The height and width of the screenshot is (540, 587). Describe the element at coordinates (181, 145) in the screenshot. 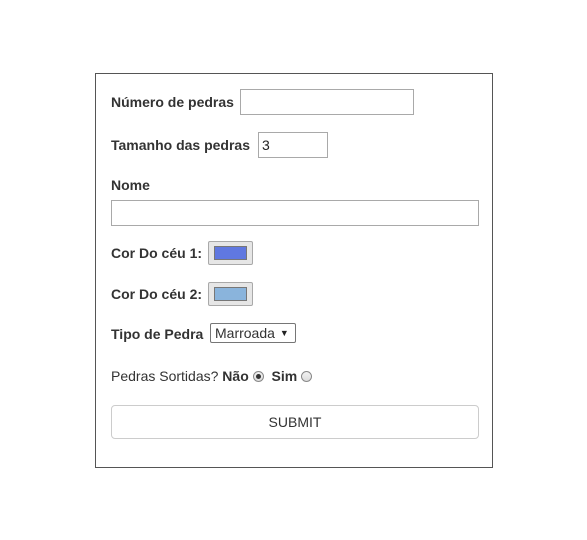

I see `tamanho-pedras-label: Tamanho das pedras` at that location.